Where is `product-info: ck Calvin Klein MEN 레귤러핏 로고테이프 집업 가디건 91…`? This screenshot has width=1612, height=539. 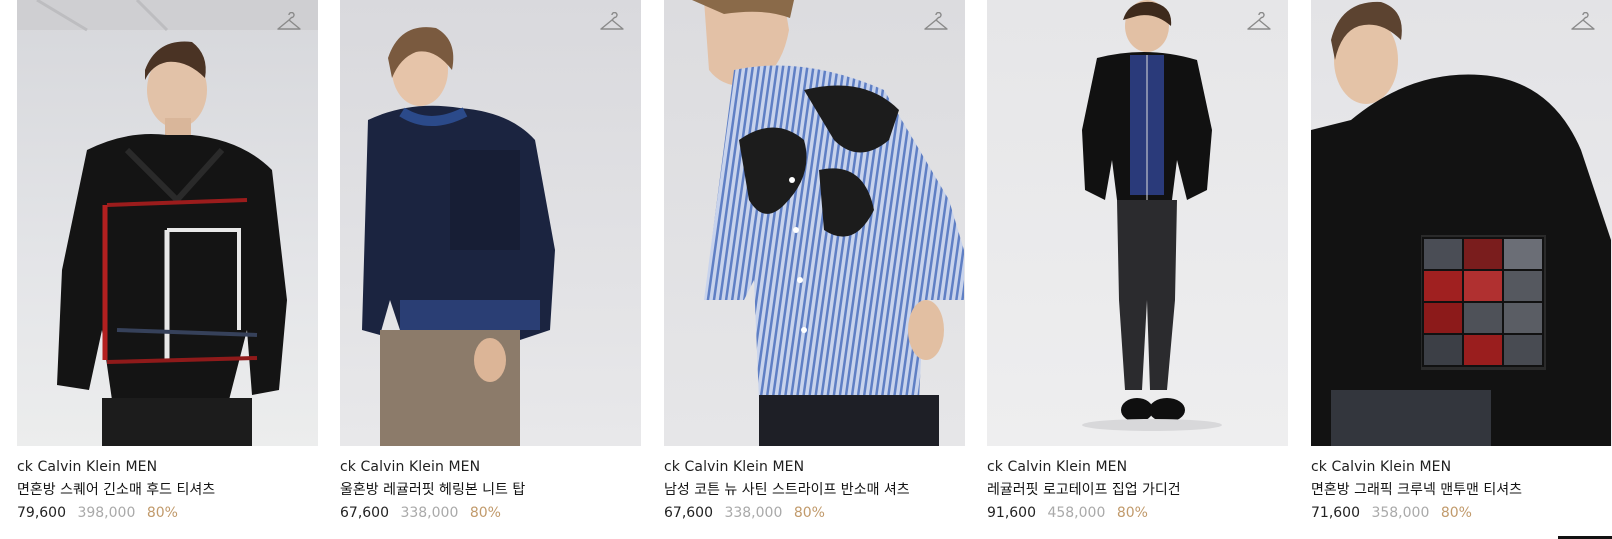
product-info: ck Calvin Klein MEN 레귤러핏 로고테이프 집업 가디건 91… is located at coordinates (1137, 484).